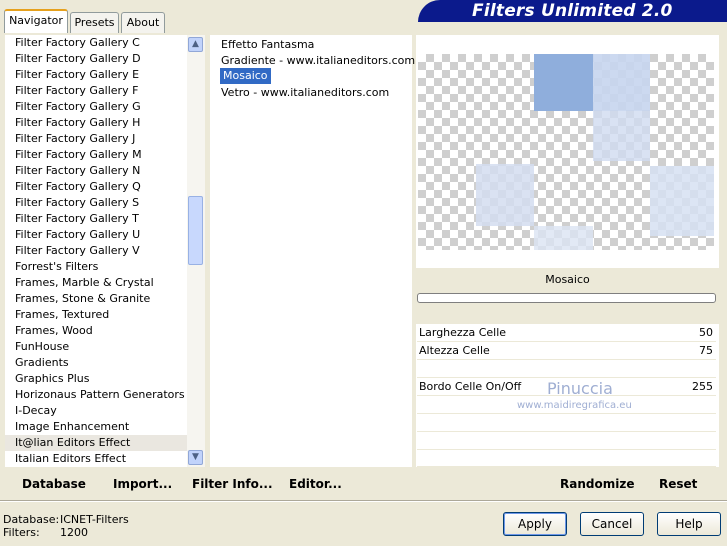 This screenshot has width=727, height=546. Describe the element at coordinates (96, 107) in the screenshot. I see `category-item: Filter Factory Gallery G` at that location.